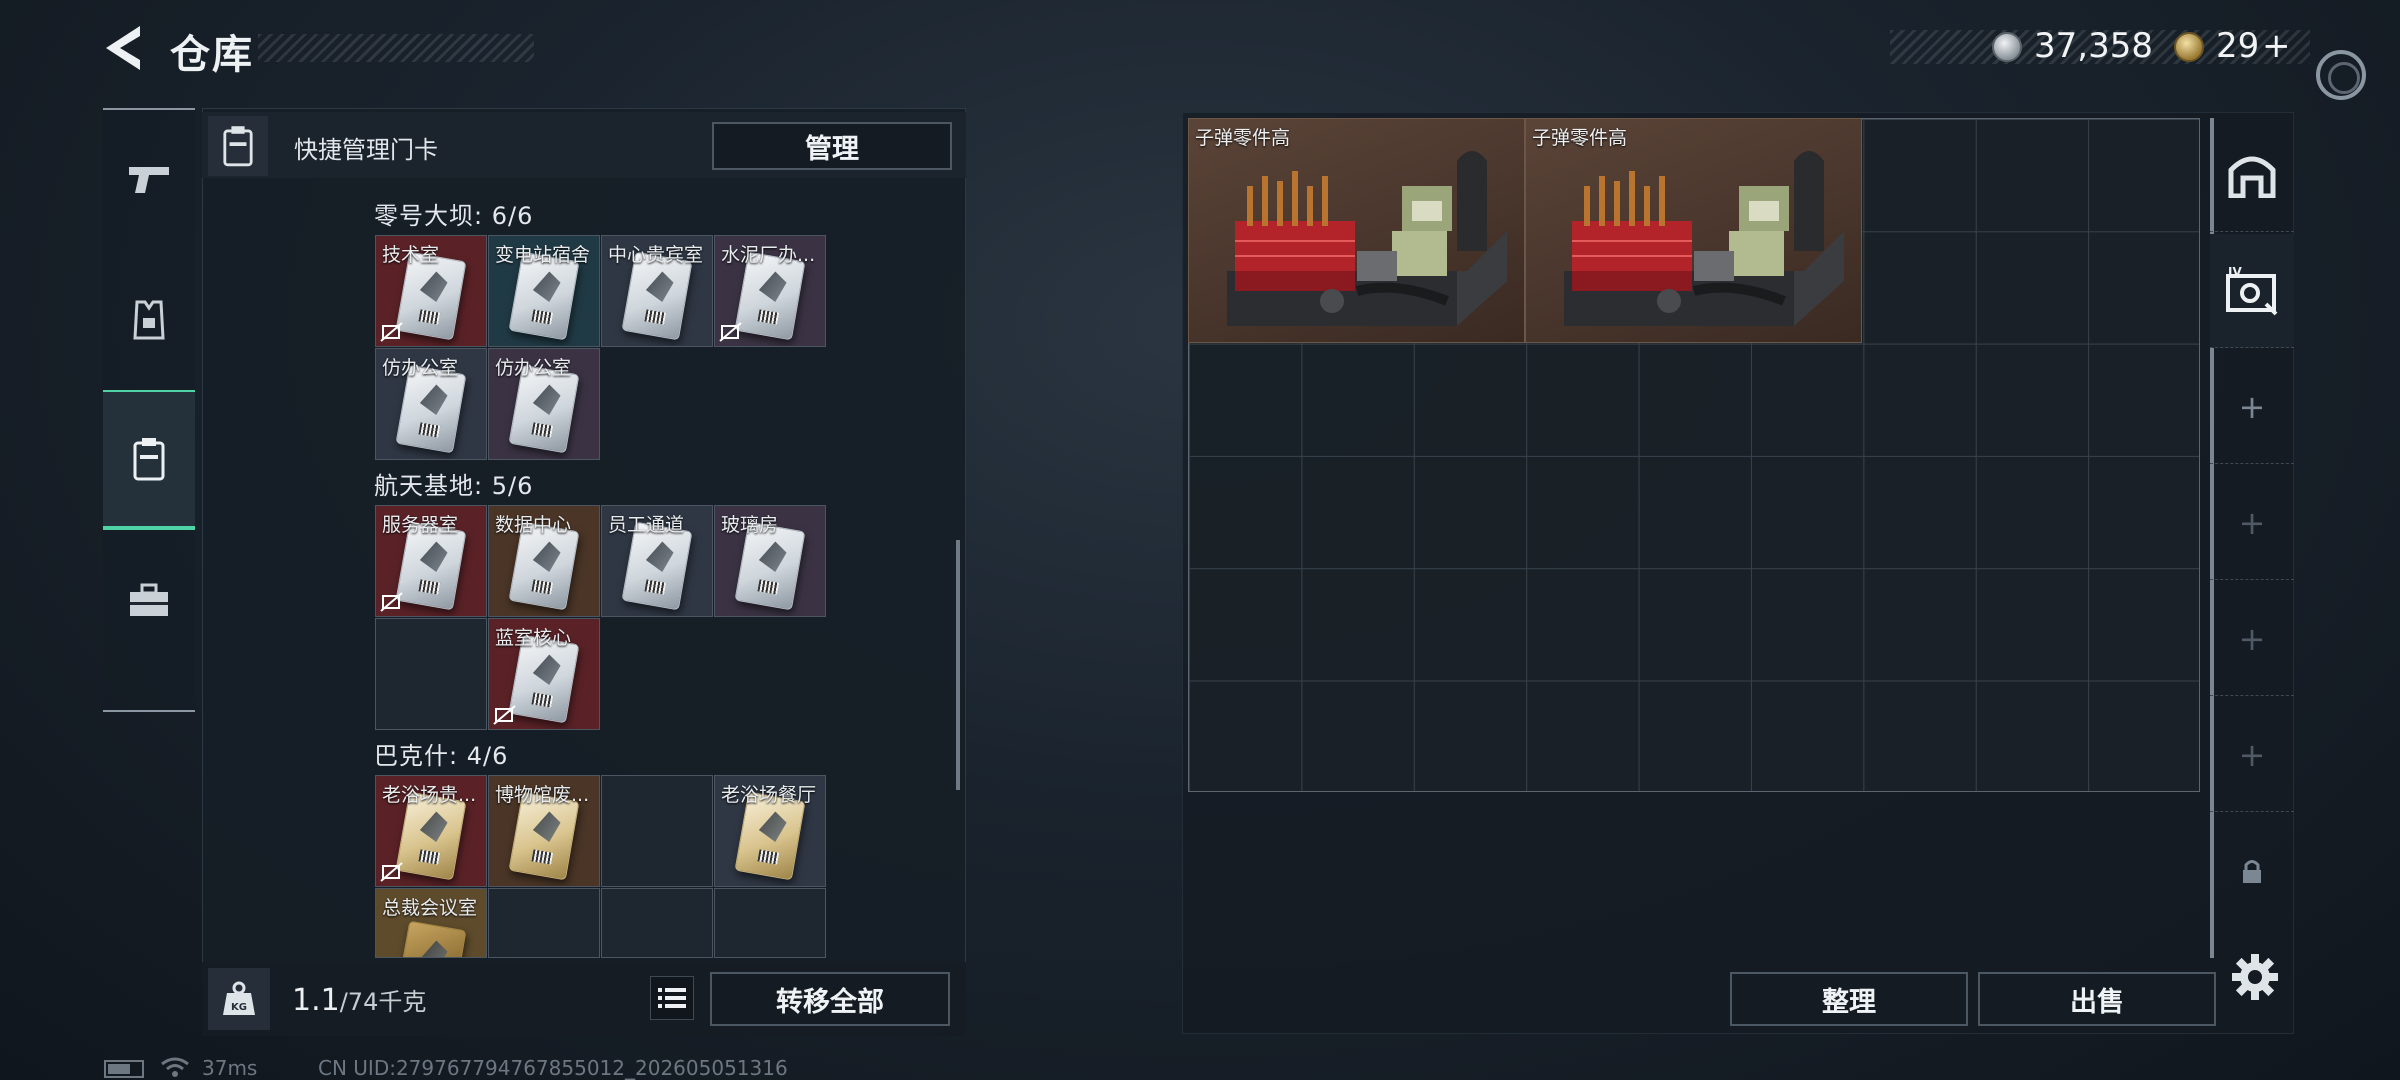  Describe the element at coordinates (2341, 75) in the screenshot. I see `radar-icon` at that location.